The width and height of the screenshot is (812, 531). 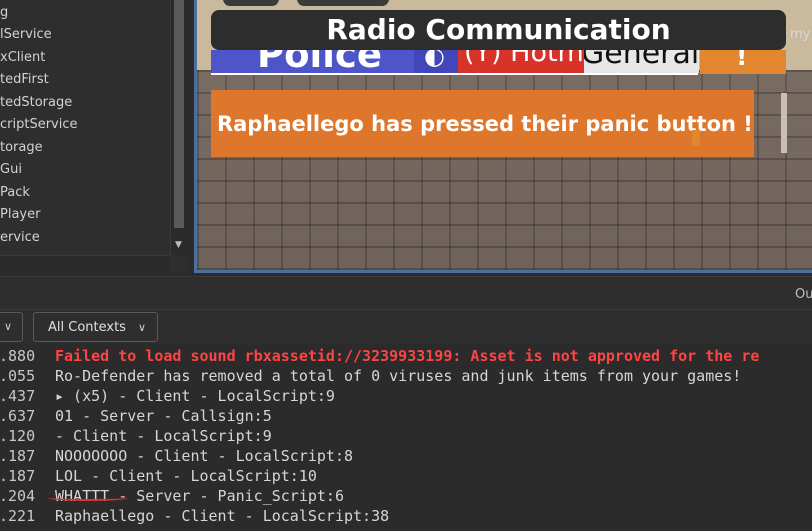 I want to click on output-header-label: Ou, so click(x=803, y=294).